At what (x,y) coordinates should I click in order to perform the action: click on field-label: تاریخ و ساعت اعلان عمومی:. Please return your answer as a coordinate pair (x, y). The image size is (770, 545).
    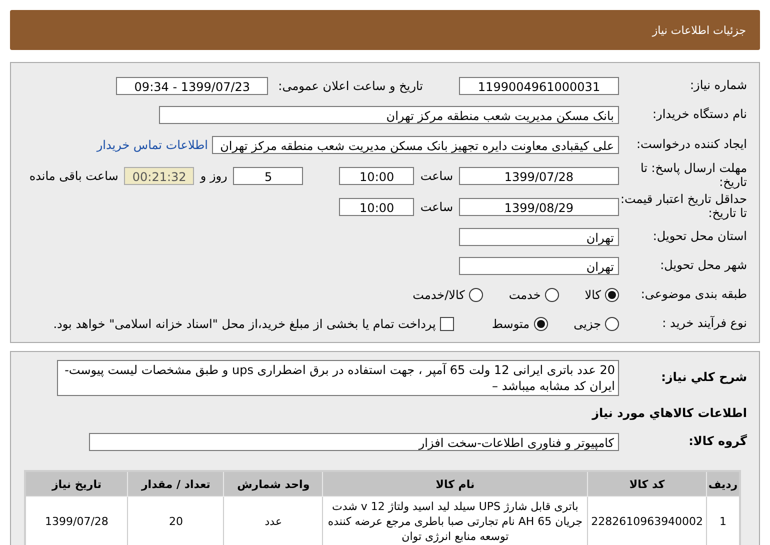
    Looking at the image, I should click on (350, 85).